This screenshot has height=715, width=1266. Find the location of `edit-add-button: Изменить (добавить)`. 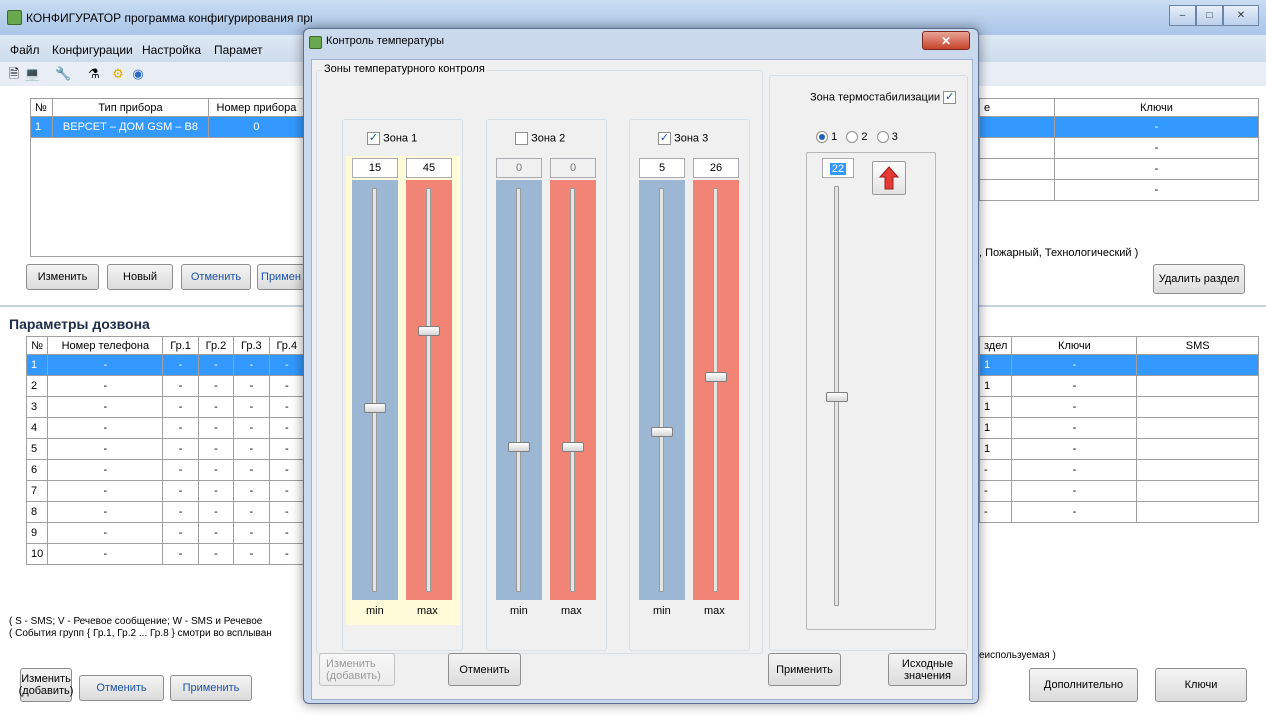

edit-add-button: Изменить (добавить) is located at coordinates (46, 685).